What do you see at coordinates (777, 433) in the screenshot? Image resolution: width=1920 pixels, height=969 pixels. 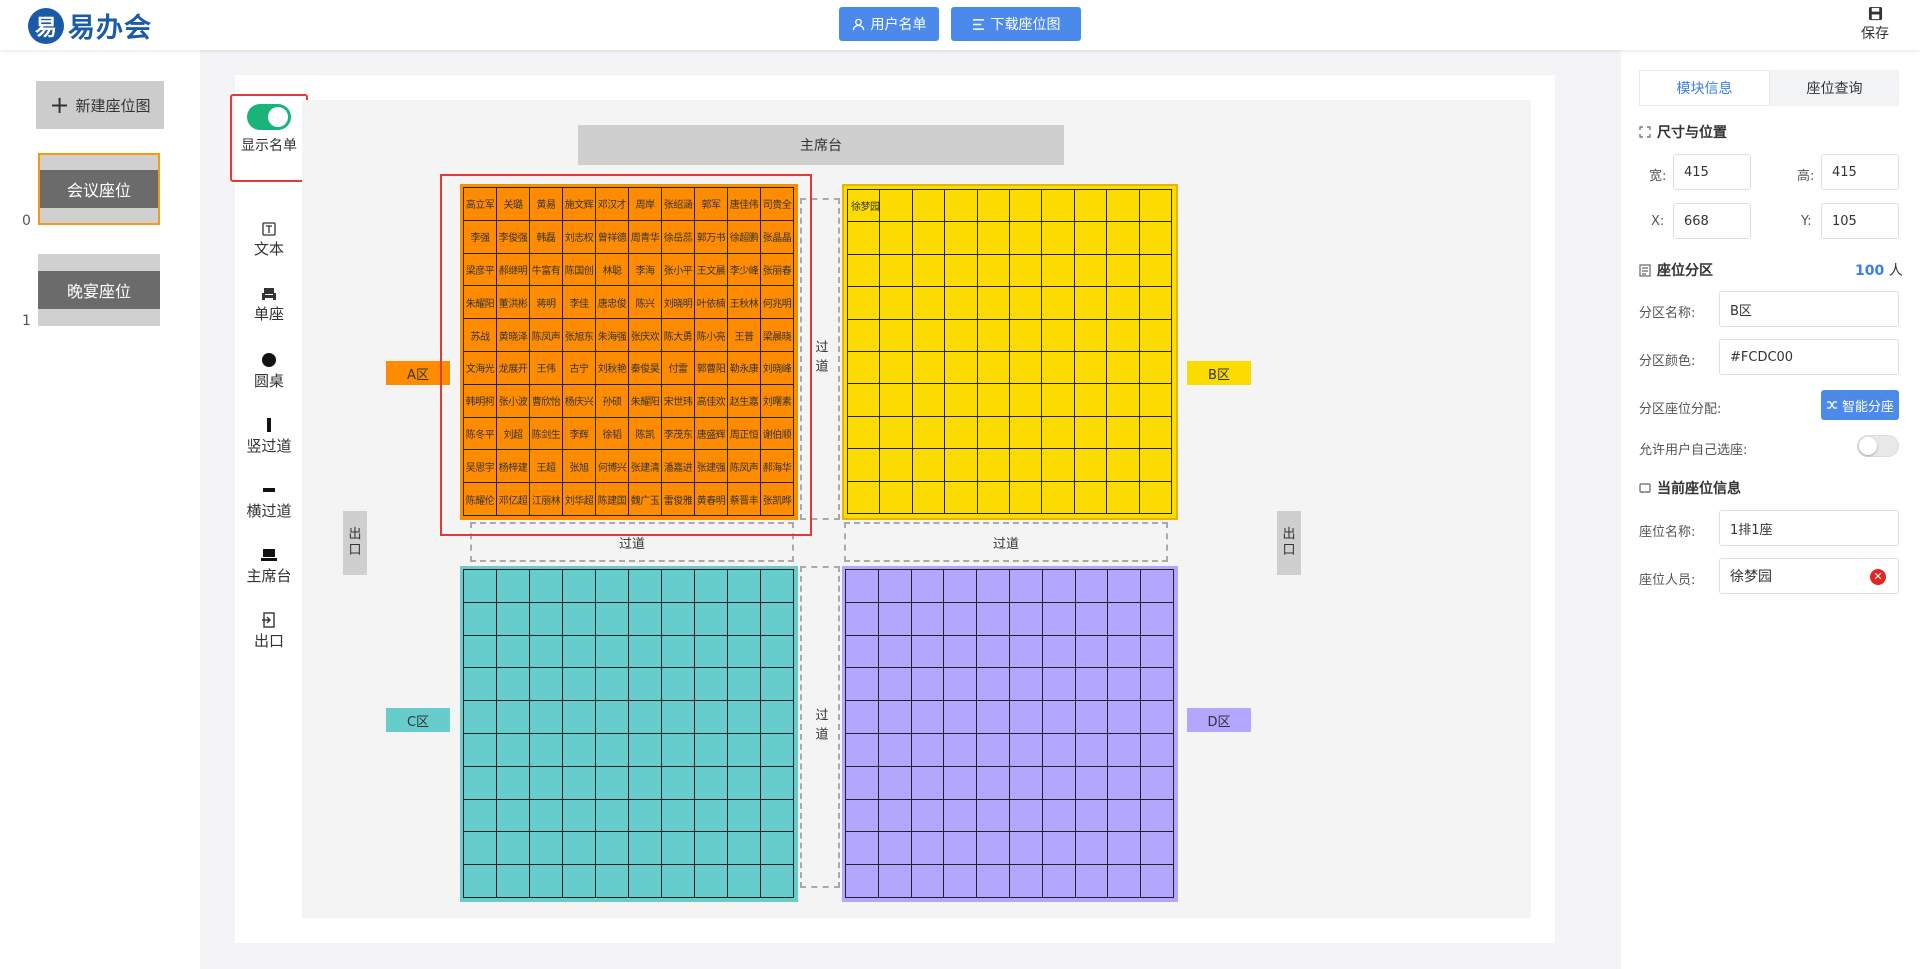 I see `seat: 谢伯顺` at bounding box center [777, 433].